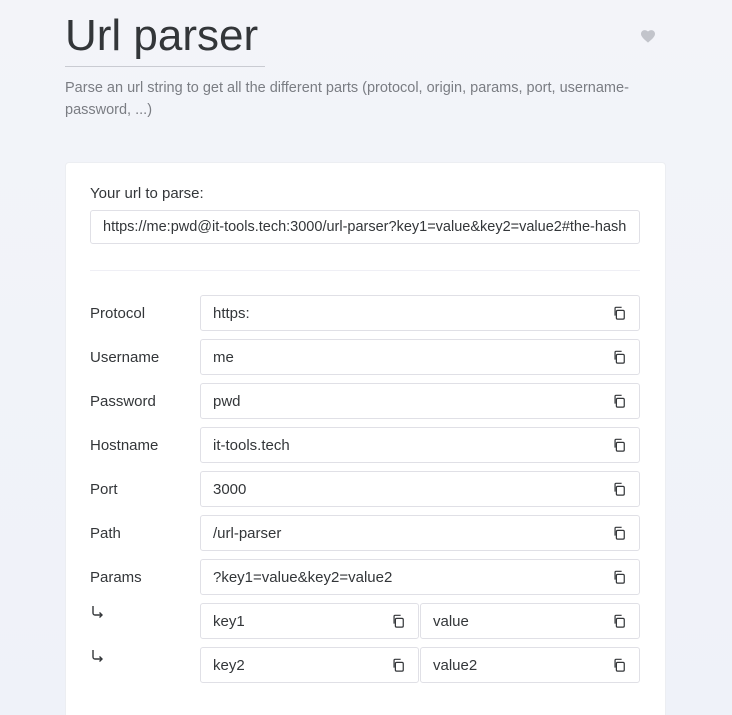  I want to click on username-field: me, so click(420, 357).